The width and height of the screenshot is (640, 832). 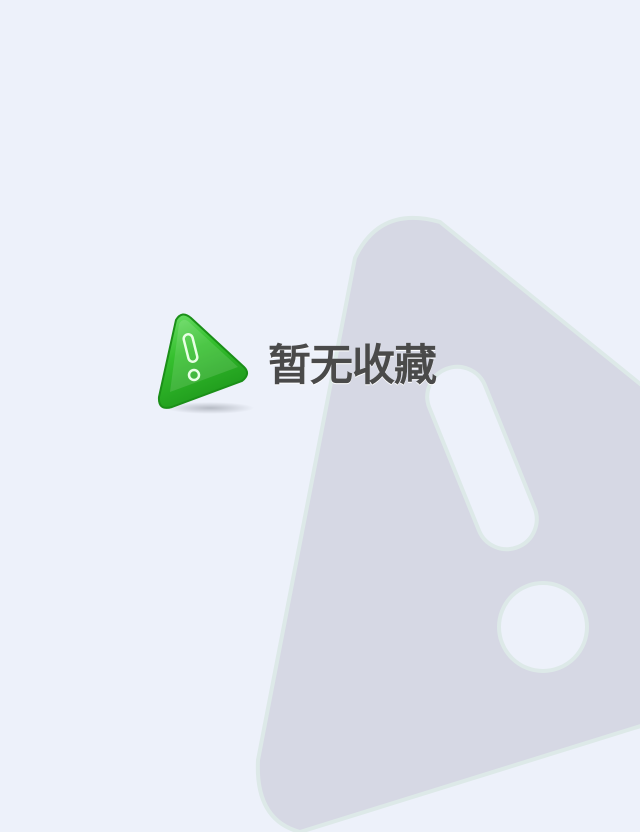 I want to click on empty-state: 暂无收藏, so click(x=320, y=360).